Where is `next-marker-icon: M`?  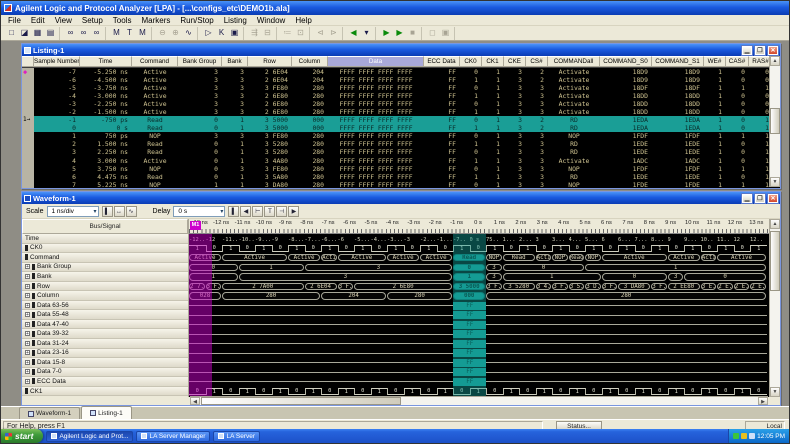
next-marker-icon: M is located at coordinates (142, 33).